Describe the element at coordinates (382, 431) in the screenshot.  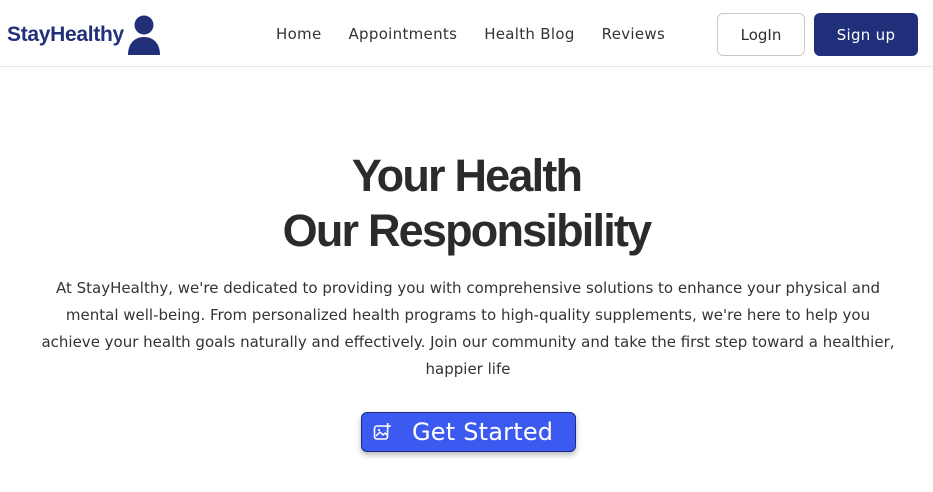
I see `image-add-icon` at that location.